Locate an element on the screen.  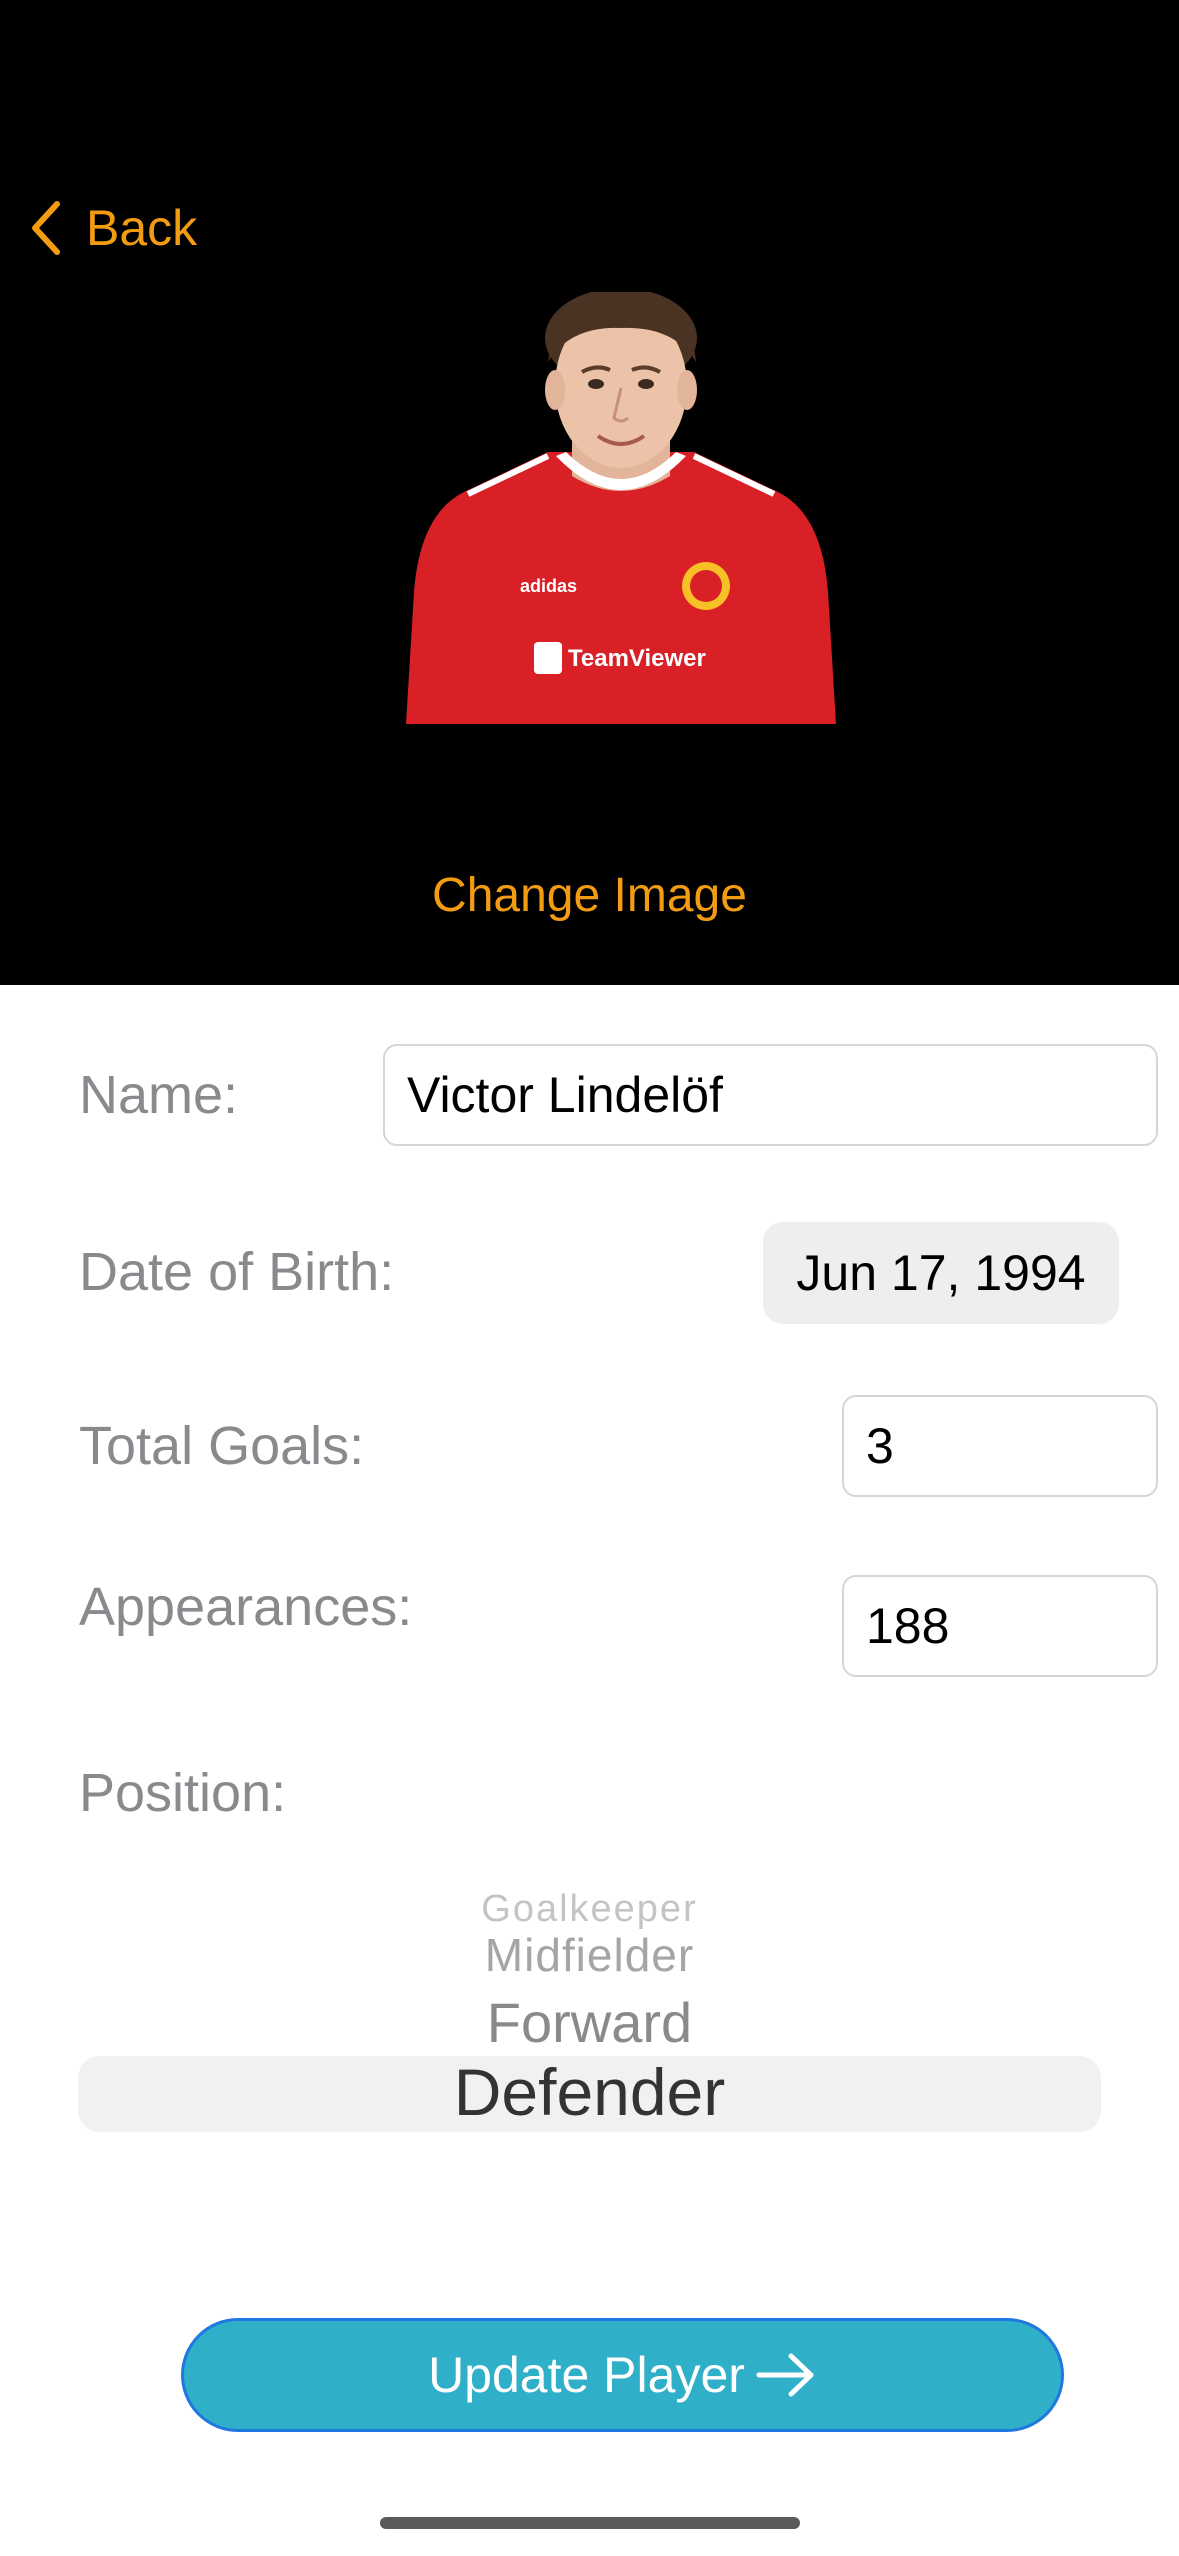
dob-date-picker: Jun 17, 1994 is located at coordinates (941, 1273).